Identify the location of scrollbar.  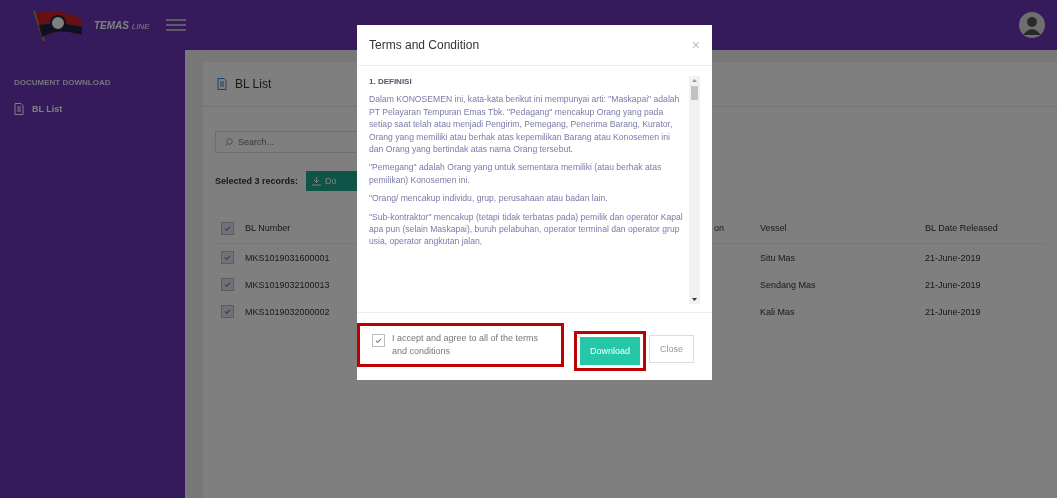
(694, 190).